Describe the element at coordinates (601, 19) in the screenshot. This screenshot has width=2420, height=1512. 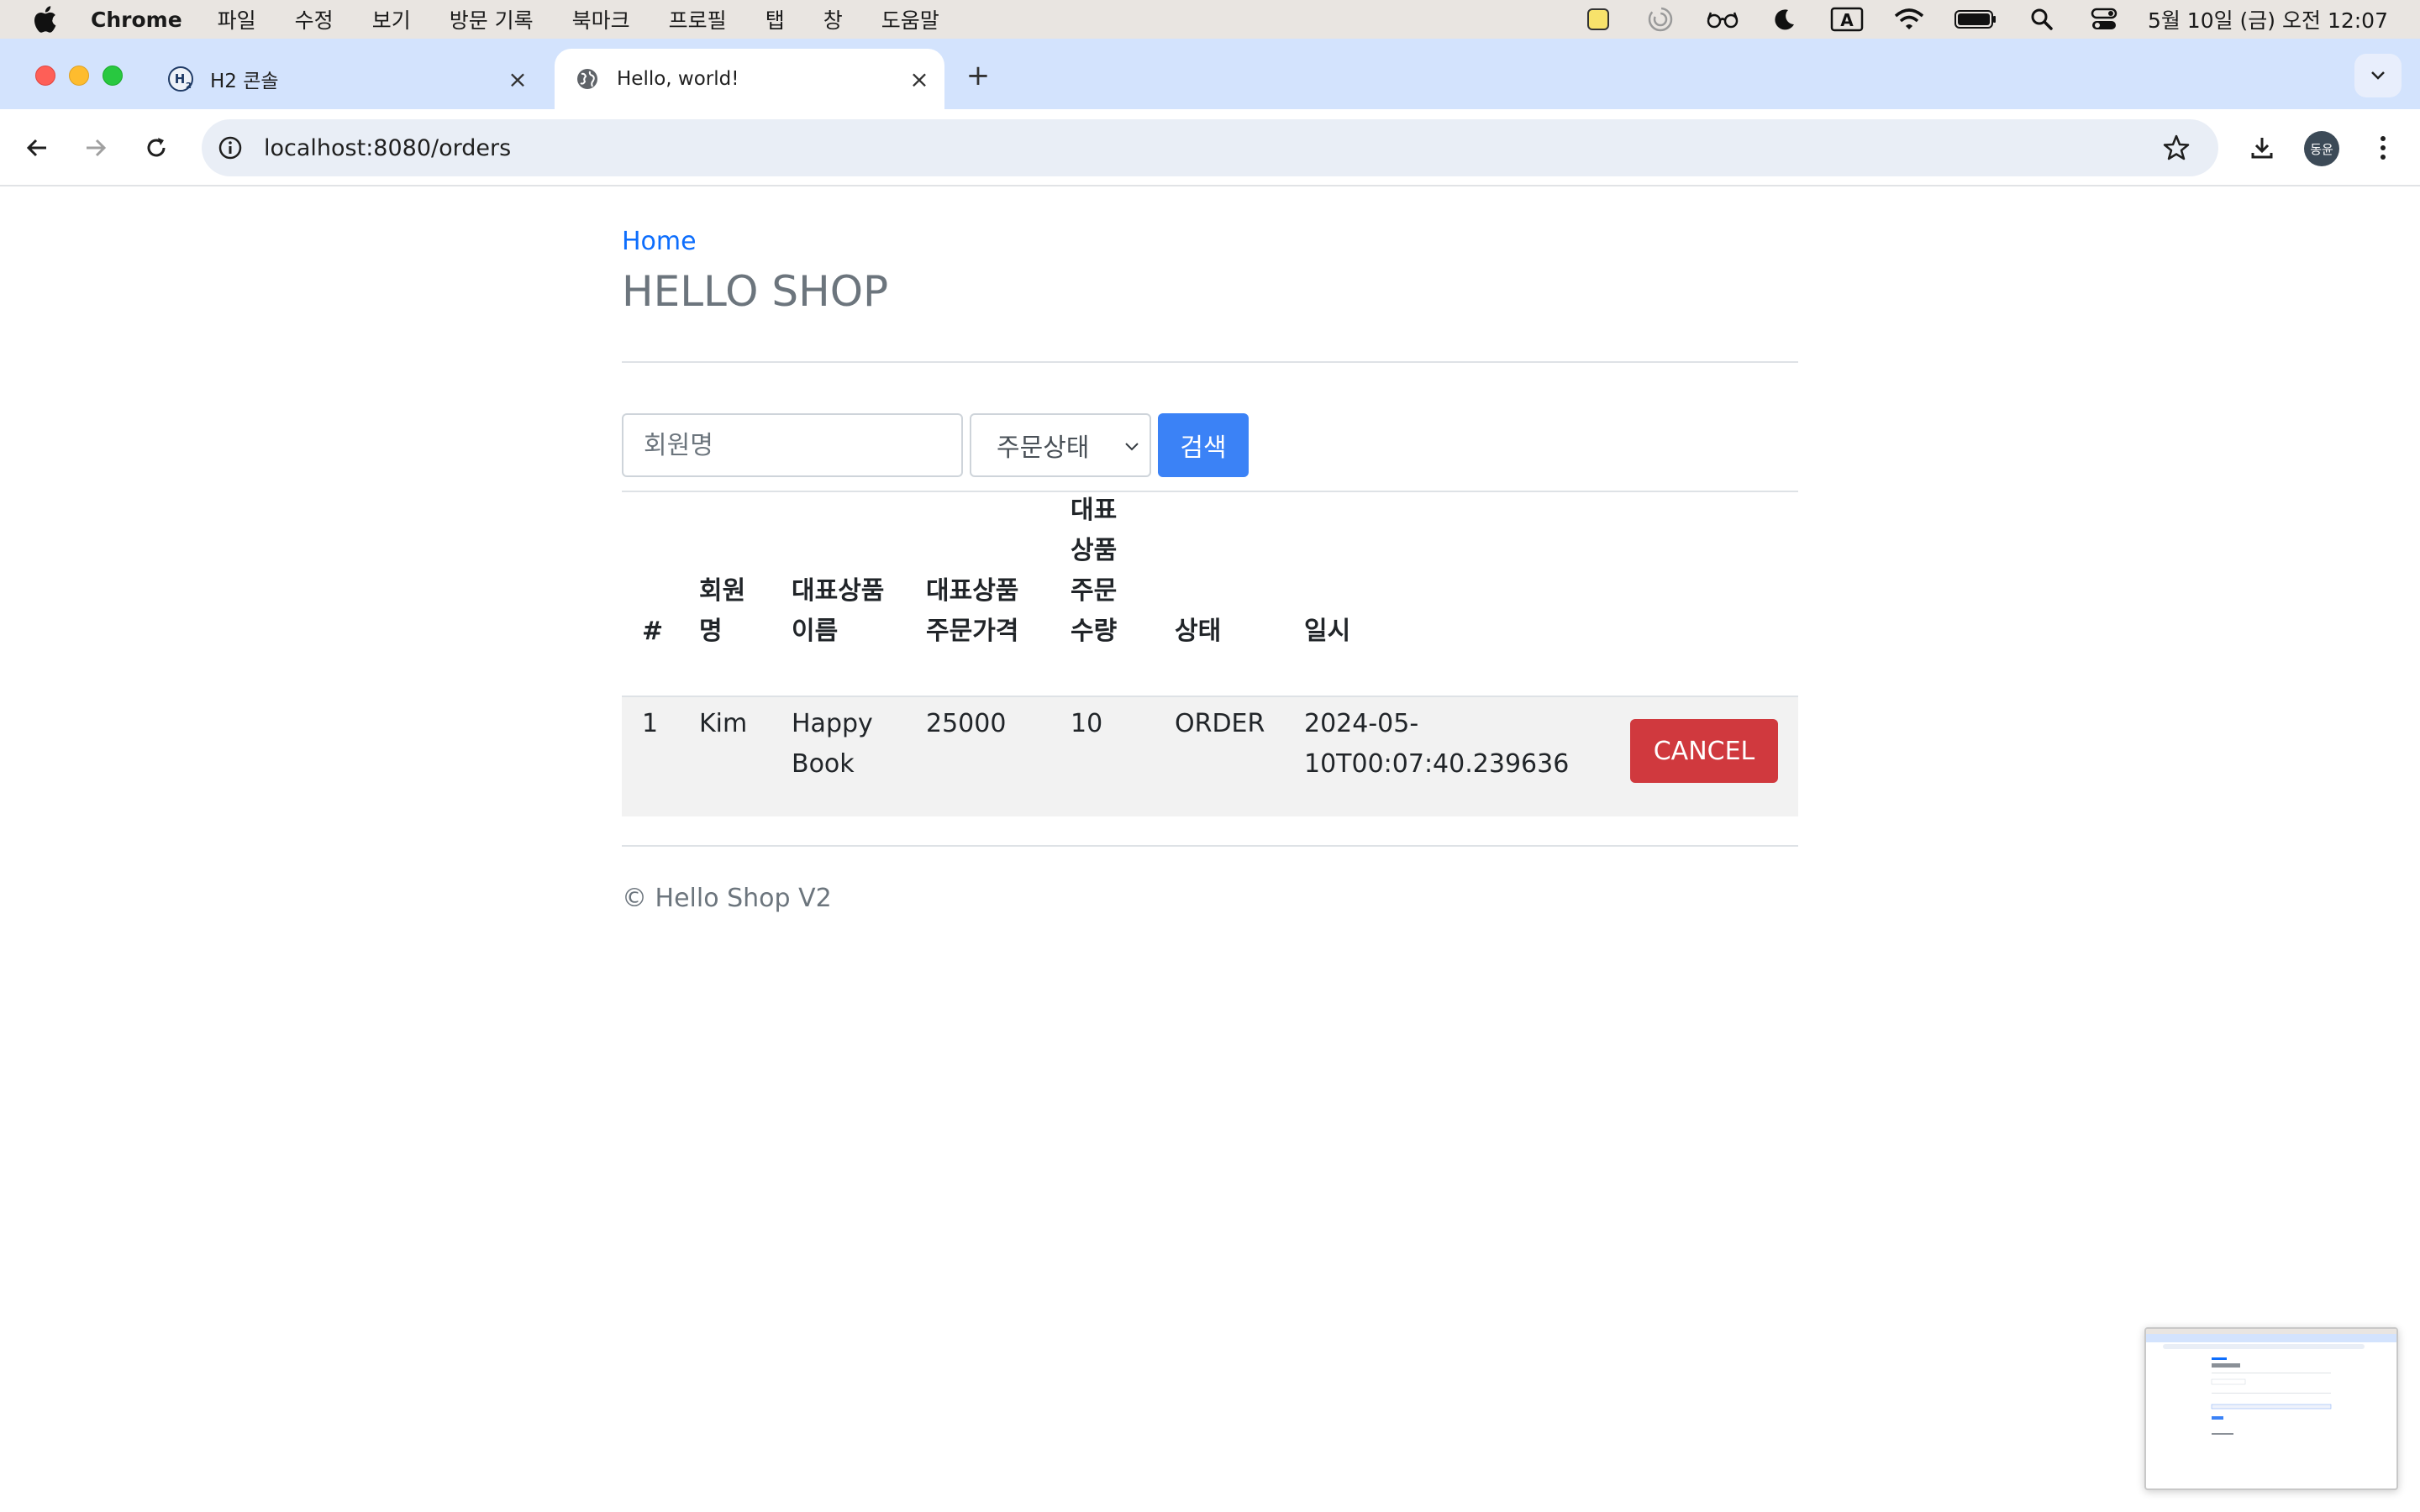
I see `menu-bookmarks: 북마크` at that location.